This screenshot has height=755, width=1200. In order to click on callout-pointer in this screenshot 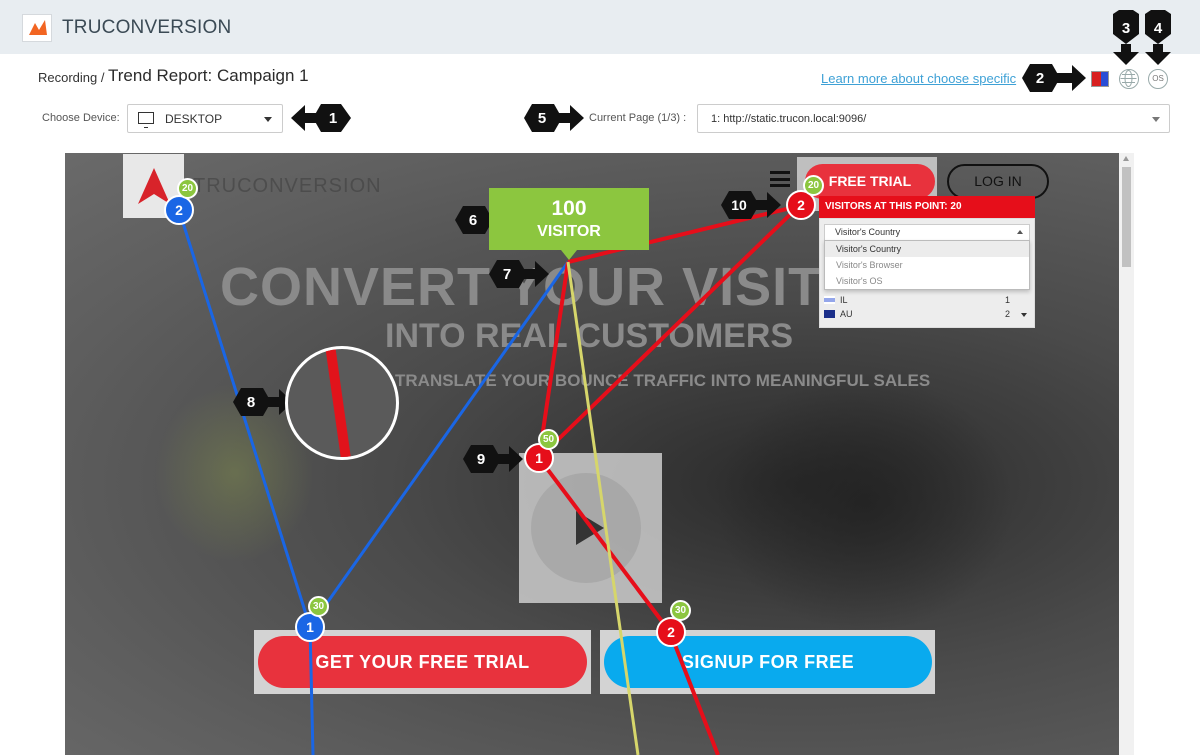, I will do `click(569, 255)`.